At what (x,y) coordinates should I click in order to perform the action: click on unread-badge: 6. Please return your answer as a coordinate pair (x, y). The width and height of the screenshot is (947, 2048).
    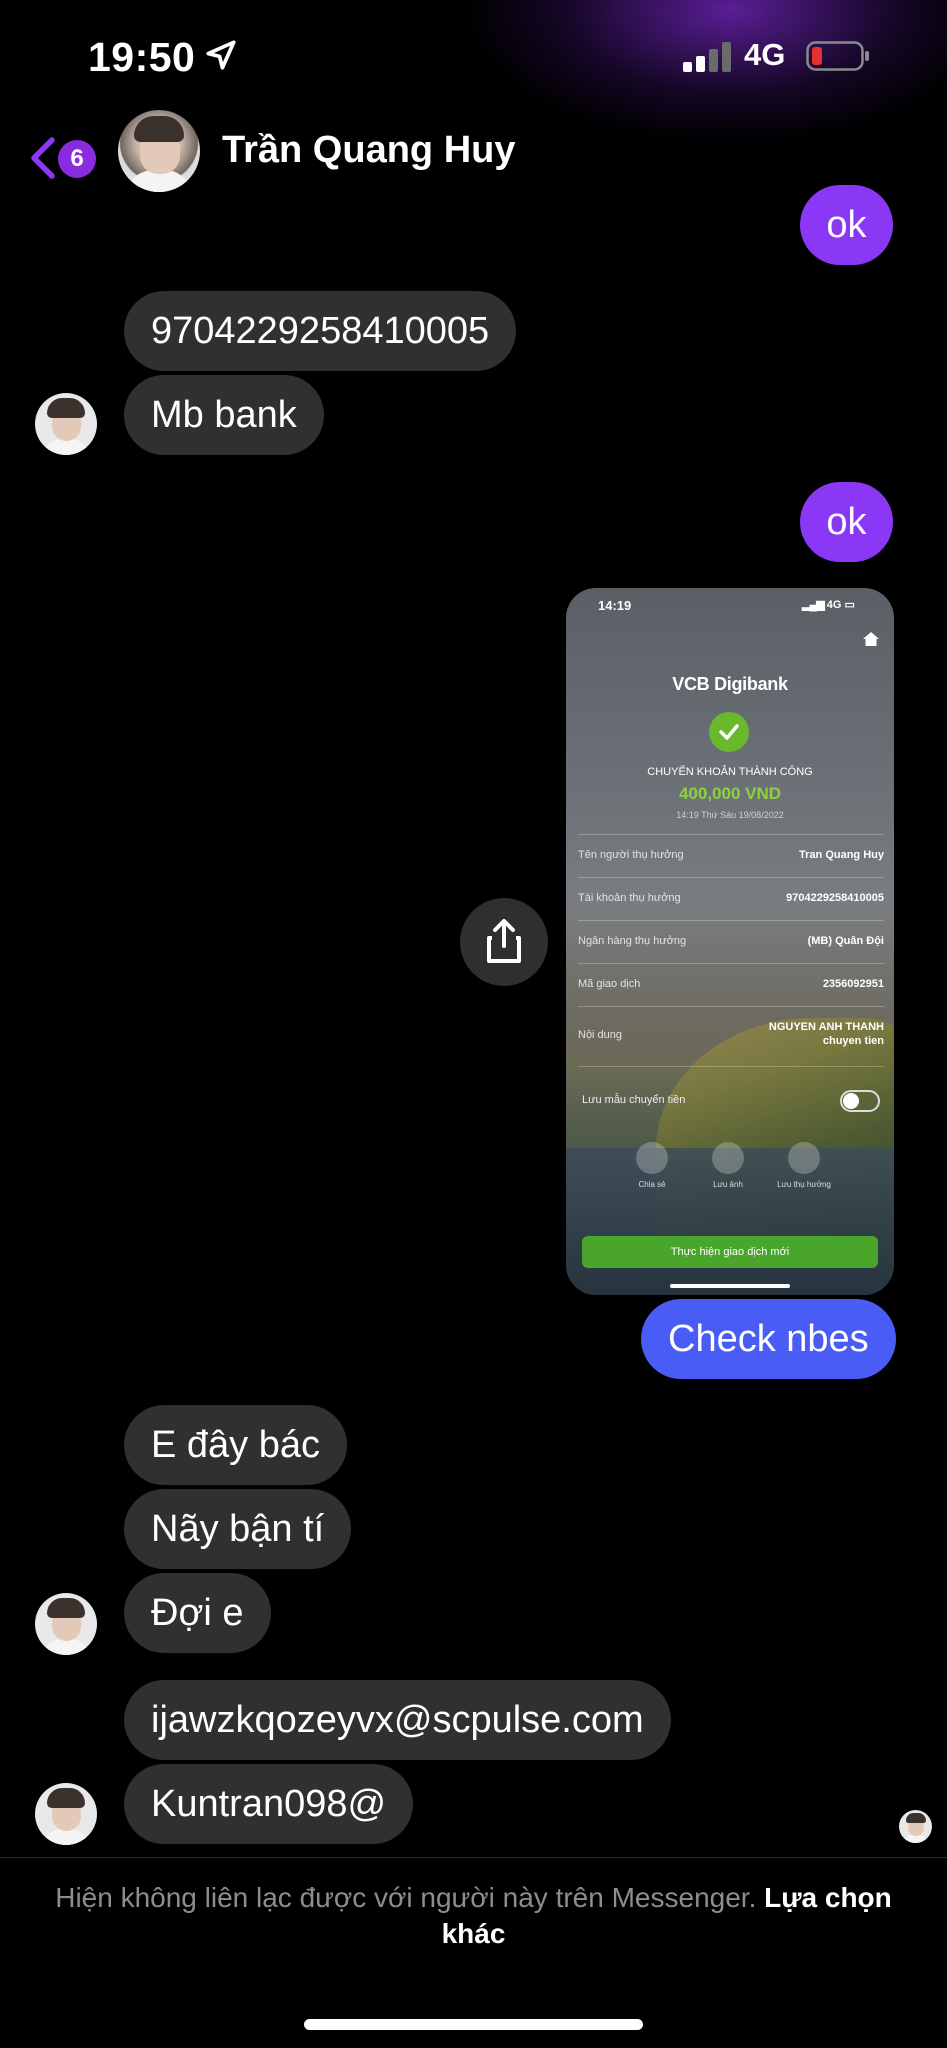
    Looking at the image, I should click on (77, 159).